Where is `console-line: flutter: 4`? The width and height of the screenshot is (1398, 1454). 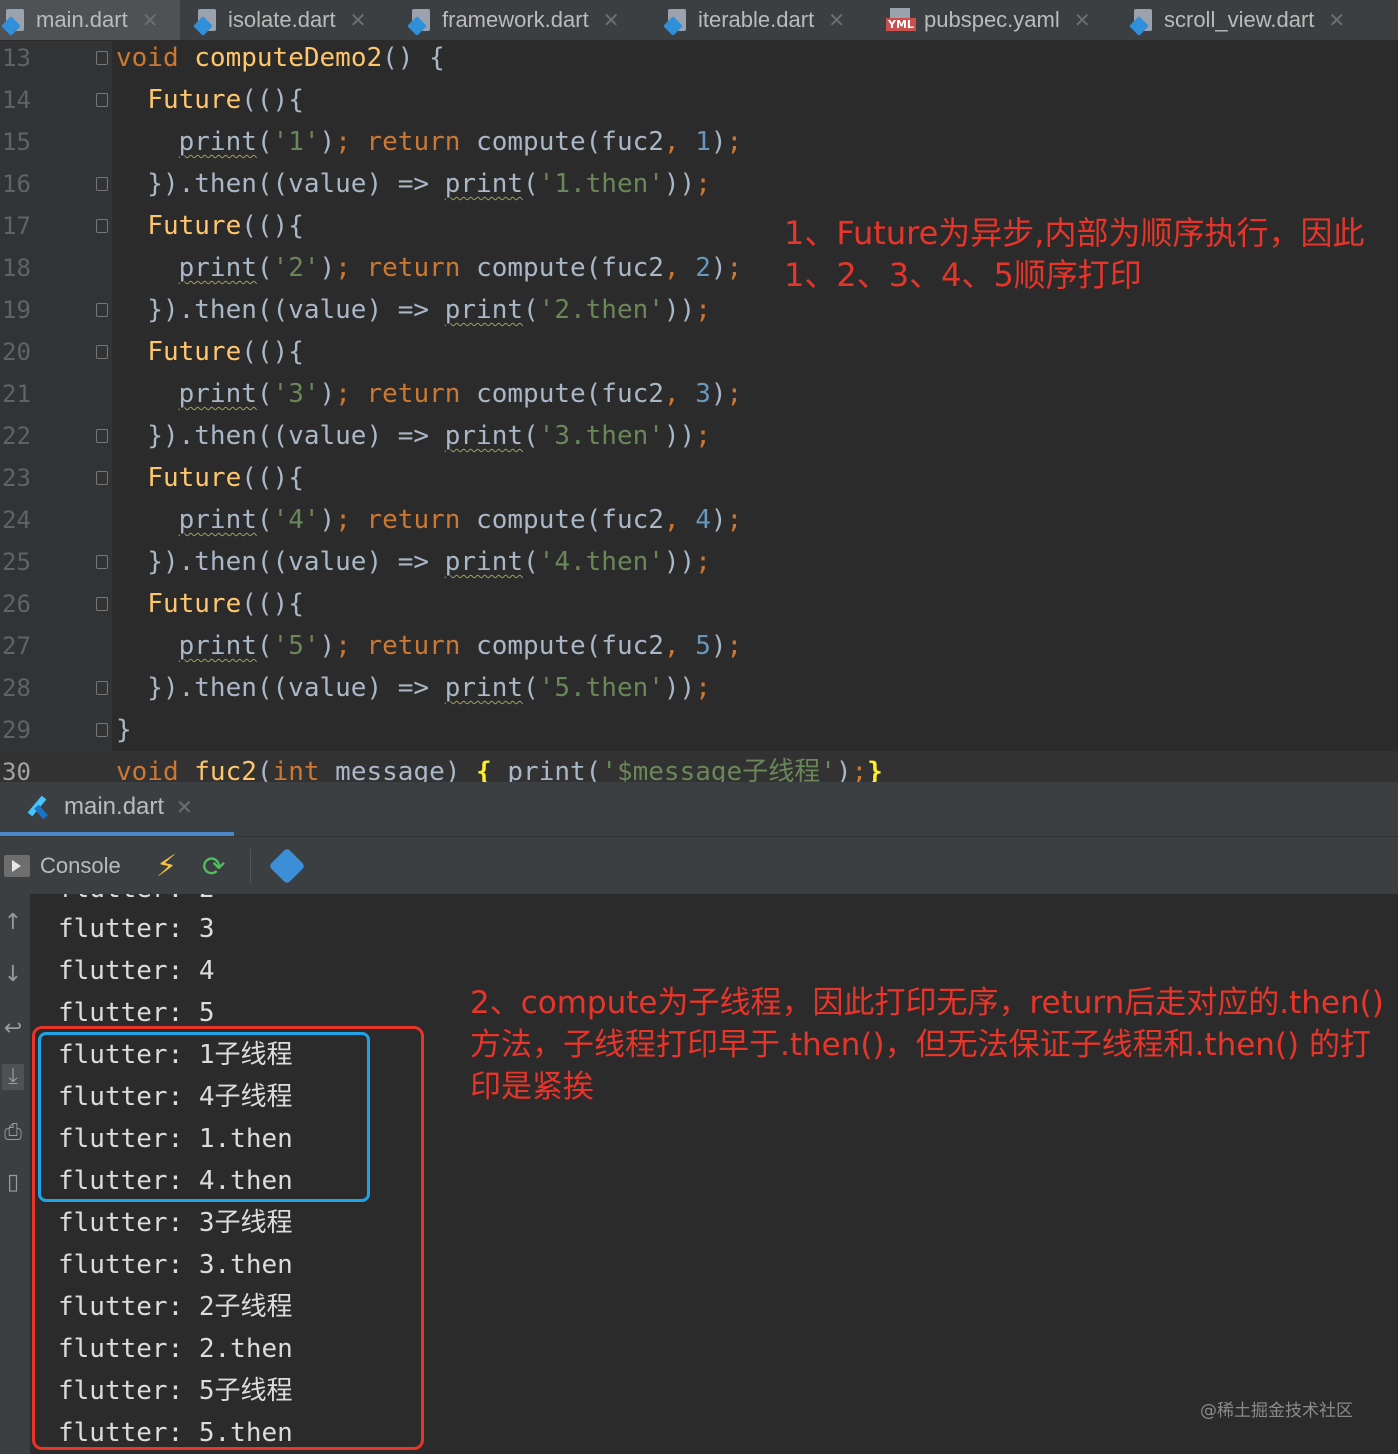
console-line: flutter: 4 is located at coordinates (136, 971).